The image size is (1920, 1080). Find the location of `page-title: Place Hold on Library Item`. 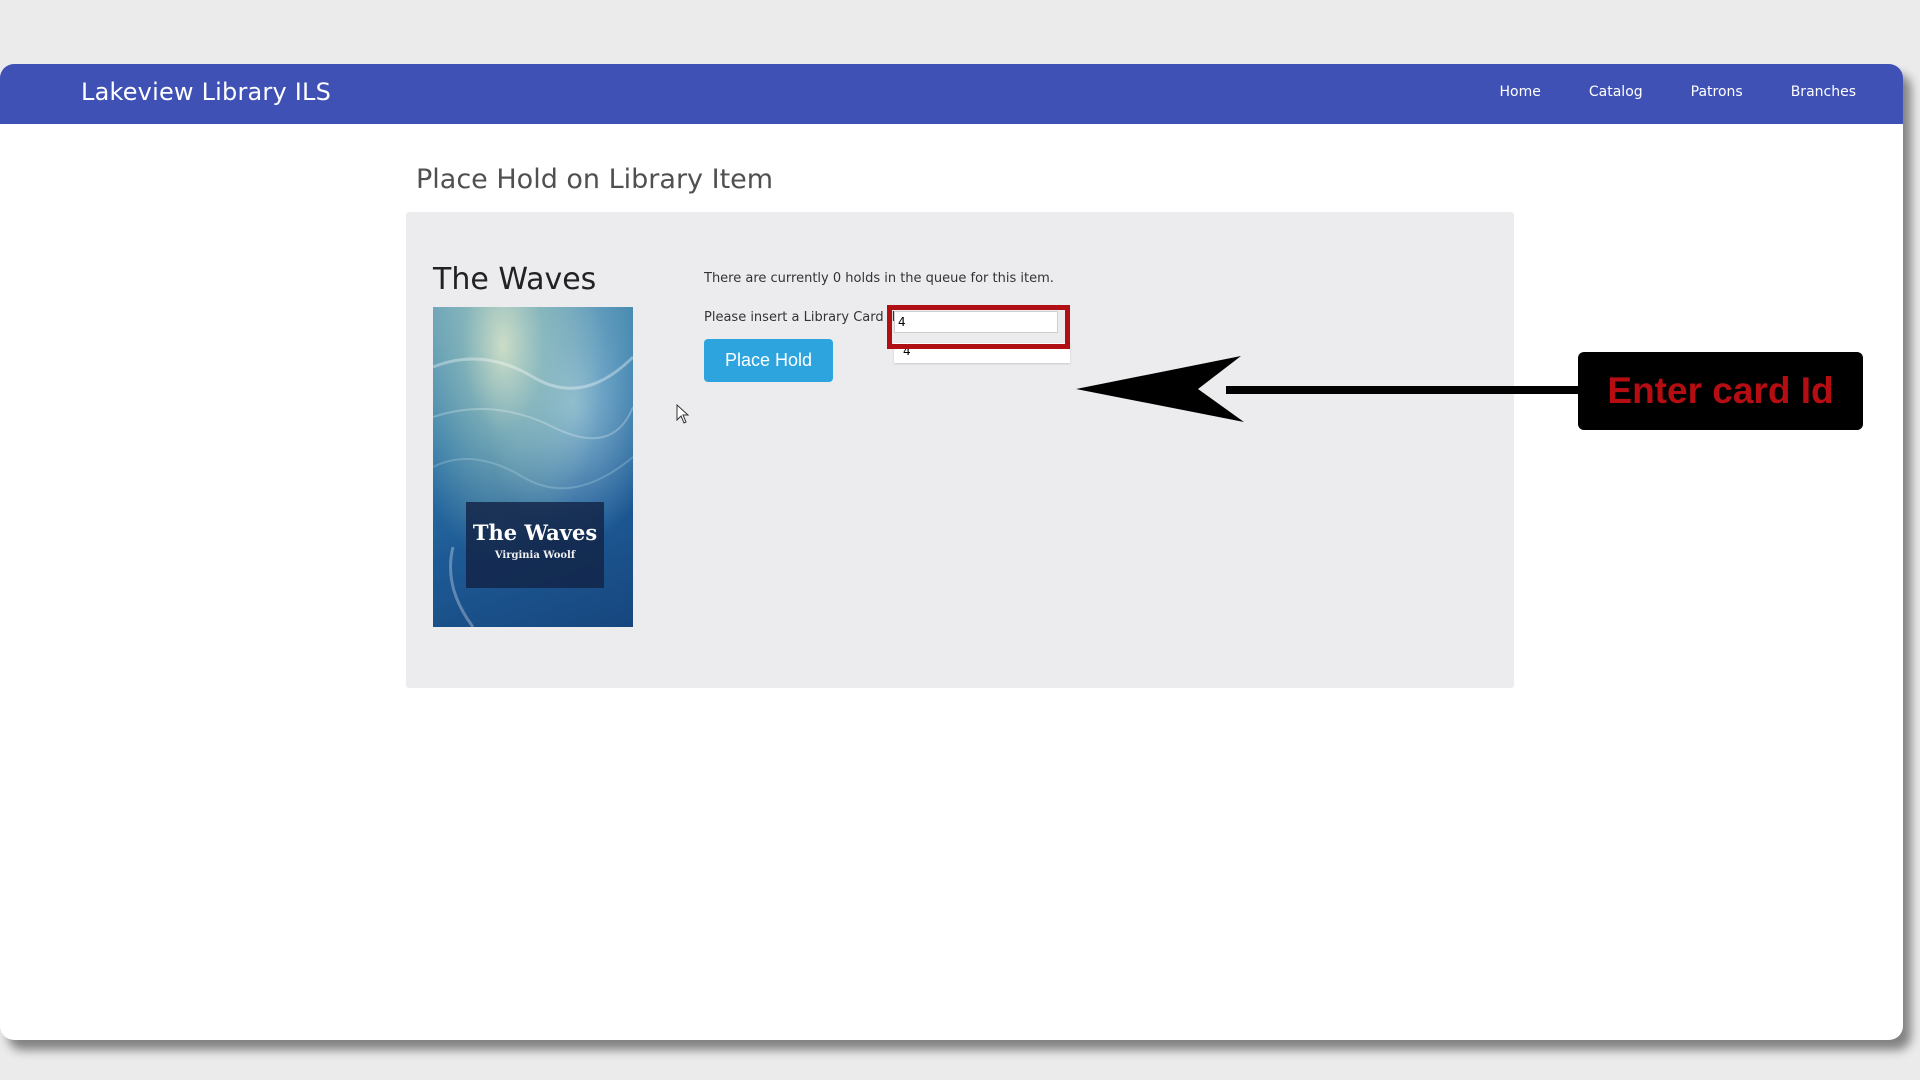

page-title: Place Hold on Library Item is located at coordinates (595, 179).